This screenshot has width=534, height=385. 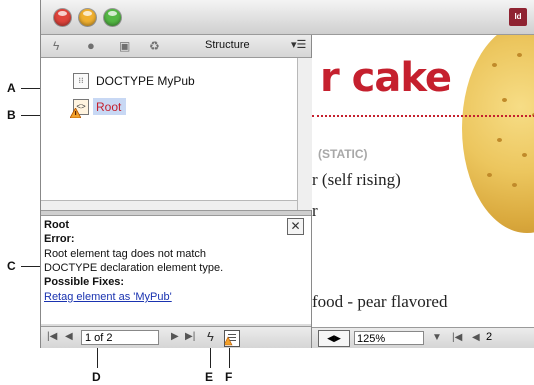 I want to click on doc-first-page-icon: |◀, so click(x=457, y=337).